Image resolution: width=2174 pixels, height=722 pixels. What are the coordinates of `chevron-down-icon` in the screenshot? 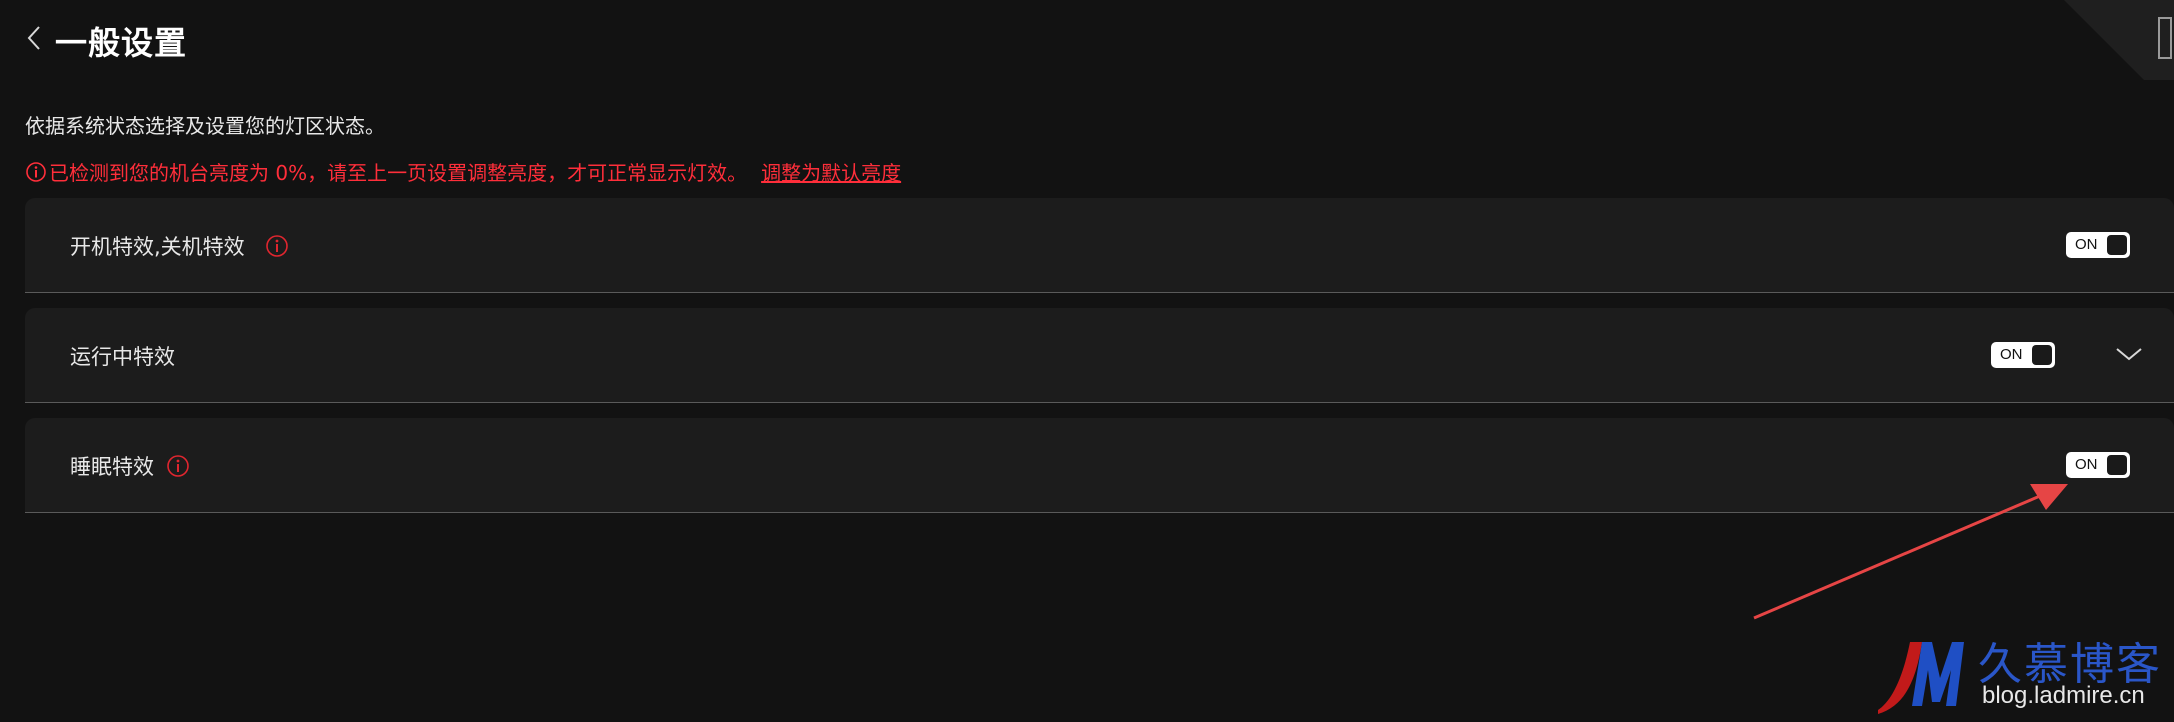 It's located at (2129, 356).